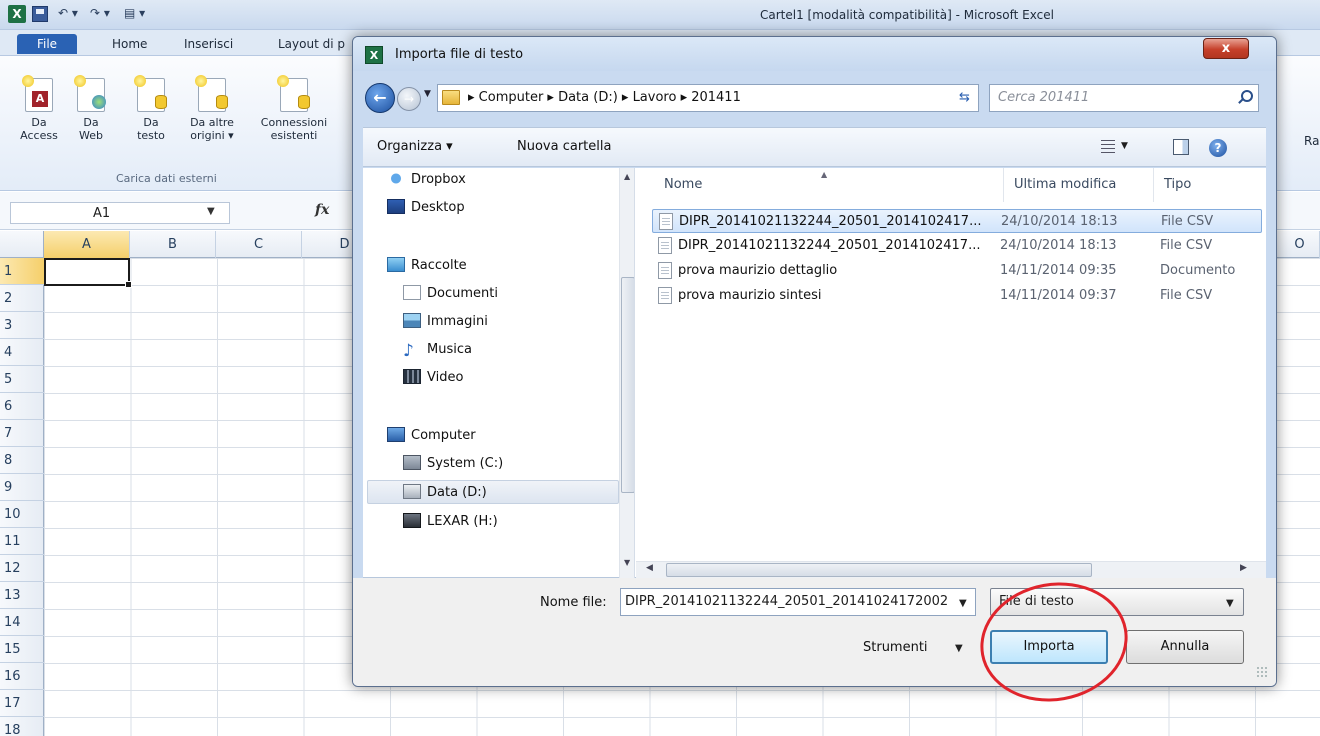 The width and height of the screenshot is (1320, 736). What do you see at coordinates (396, 206) in the screenshot?
I see `desktop-icon` at bounding box center [396, 206].